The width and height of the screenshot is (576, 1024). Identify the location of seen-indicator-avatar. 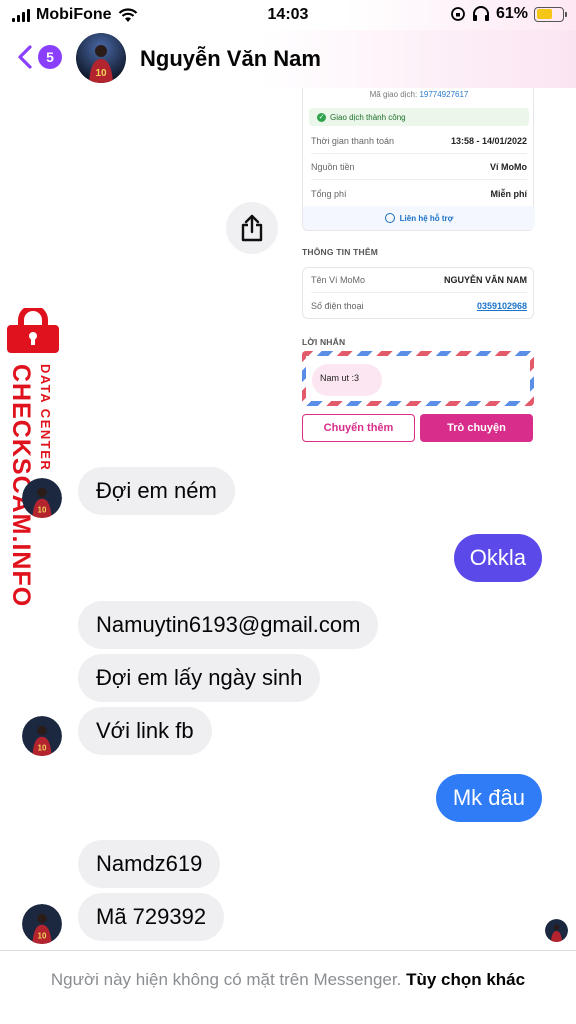
(556, 930).